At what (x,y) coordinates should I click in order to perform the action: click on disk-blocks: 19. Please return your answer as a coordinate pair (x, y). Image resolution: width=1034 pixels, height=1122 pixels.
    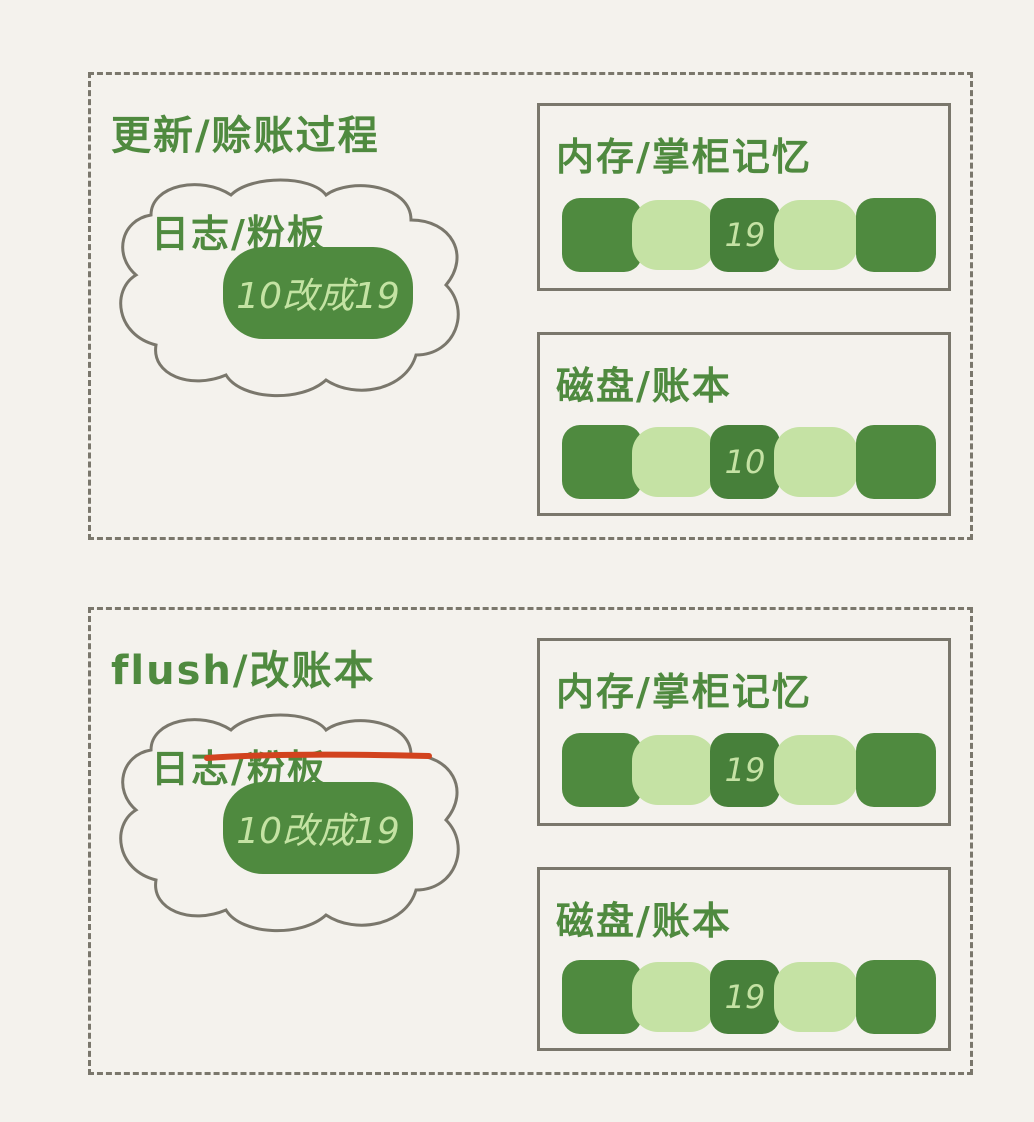
    Looking at the image, I should click on (749, 997).